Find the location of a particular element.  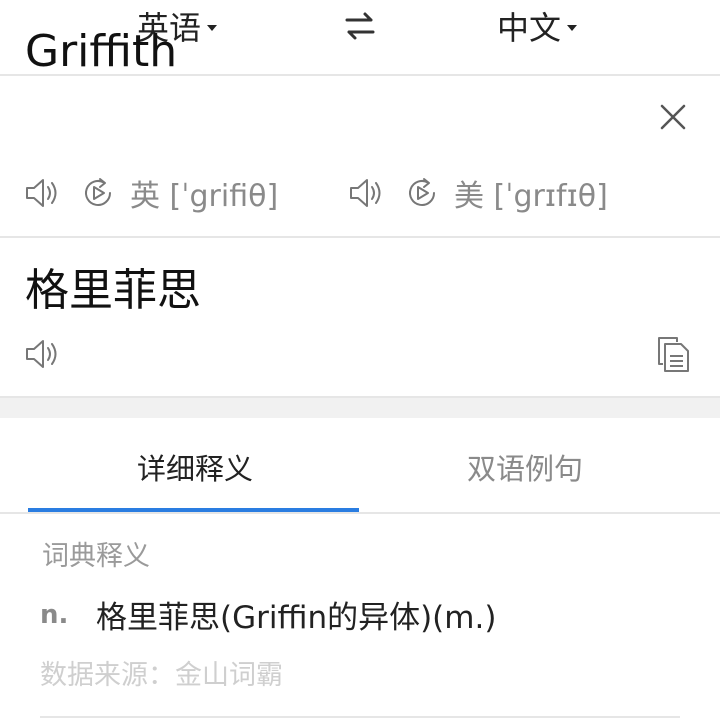

section-title: 词典释义 is located at coordinates (96, 556).